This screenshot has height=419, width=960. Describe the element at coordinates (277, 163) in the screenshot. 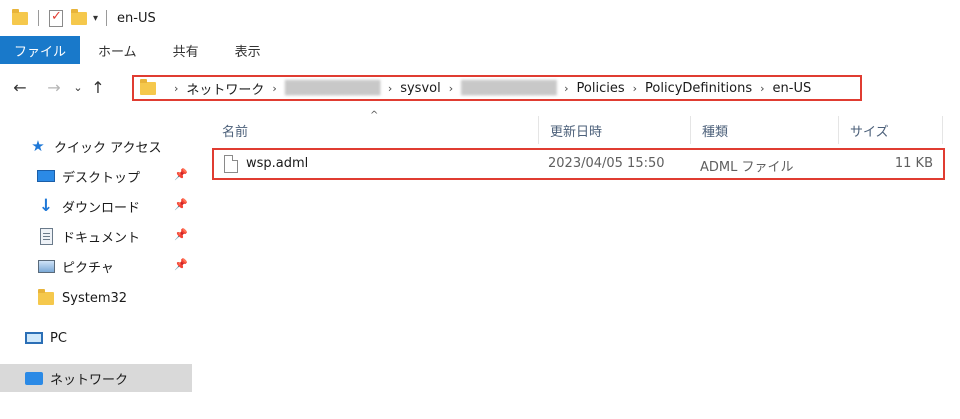

I see `file-name: wsp.adml` at that location.